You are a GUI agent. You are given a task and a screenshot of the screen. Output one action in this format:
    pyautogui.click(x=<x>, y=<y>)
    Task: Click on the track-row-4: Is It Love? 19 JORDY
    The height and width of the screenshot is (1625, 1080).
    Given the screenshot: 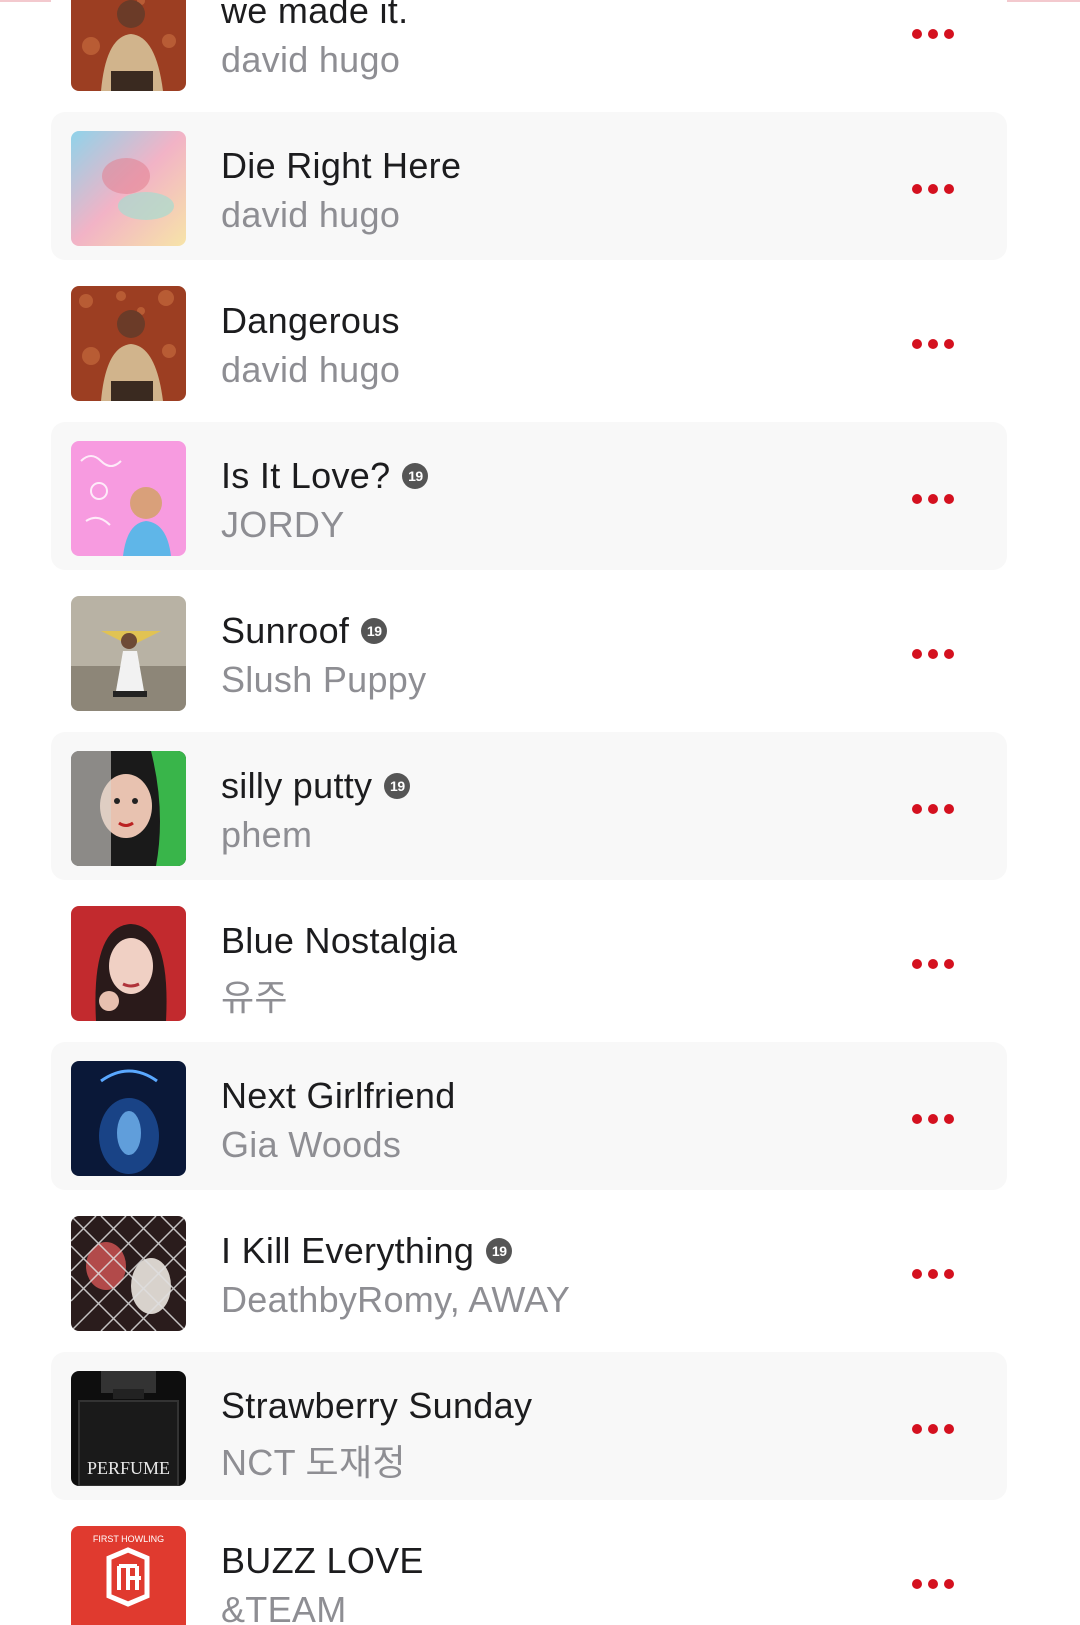 What is the action you would take?
    pyautogui.click(x=529, y=496)
    